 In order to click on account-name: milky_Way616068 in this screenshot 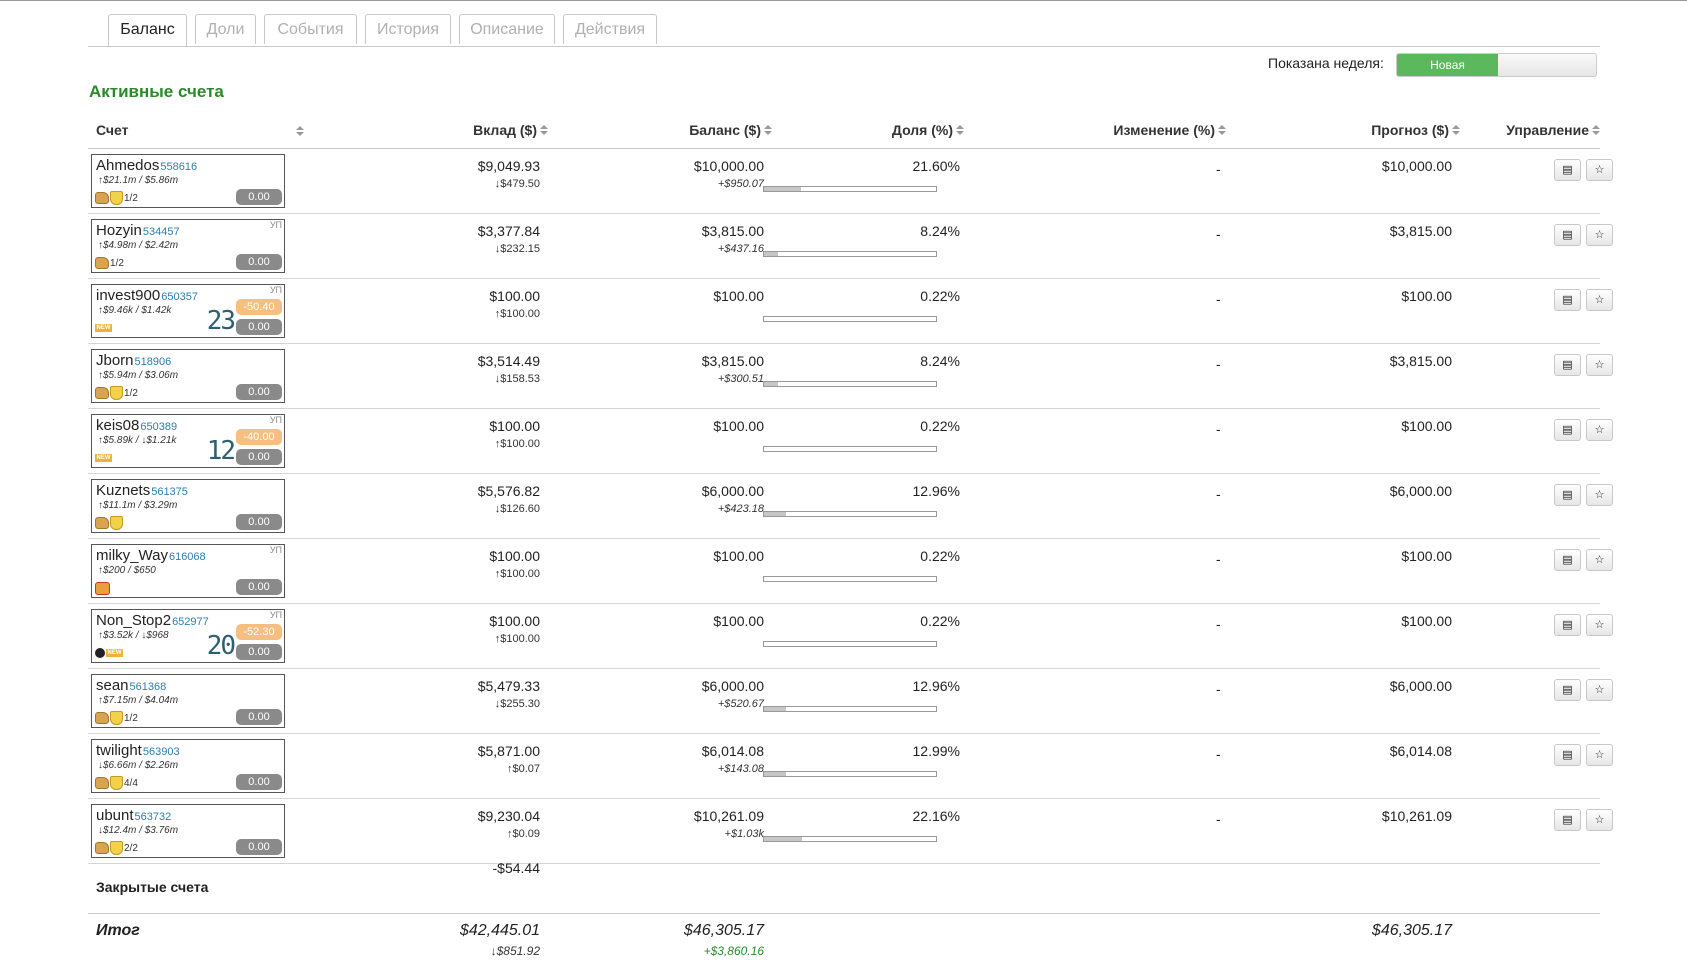, I will do `click(151, 555)`.